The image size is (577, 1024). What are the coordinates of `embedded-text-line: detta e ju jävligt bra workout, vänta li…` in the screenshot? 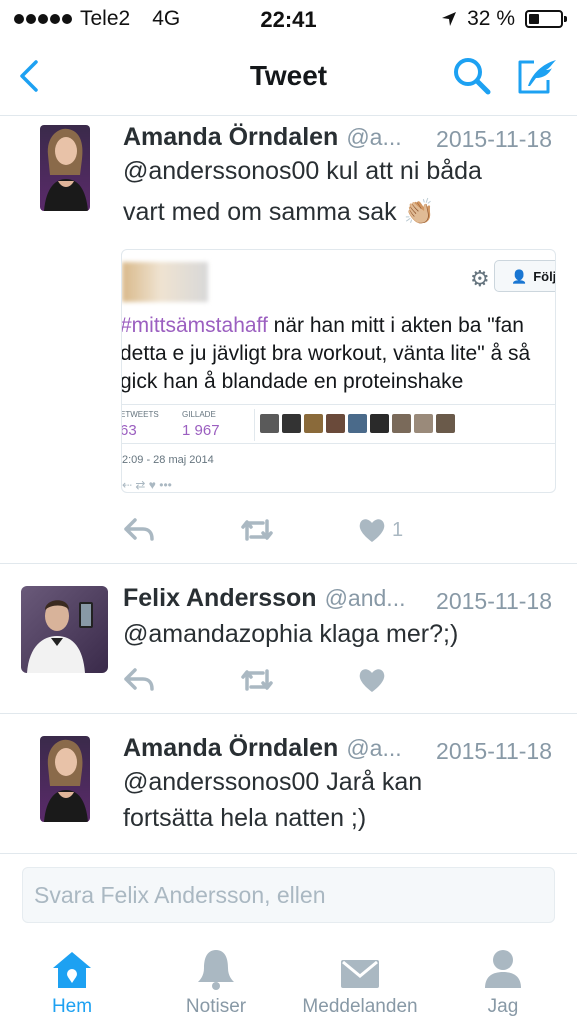 It's located at (326, 353).